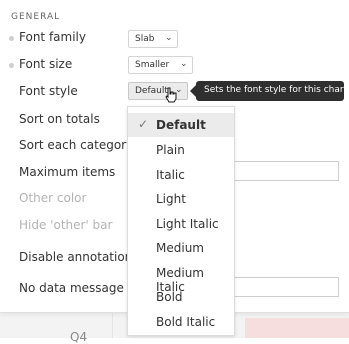 The image size is (349, 344). What do you see at coordinates (67, 172) in the screenshot?
I see `maximum-items-label: Maximum items` at bounding box center [67, 172].